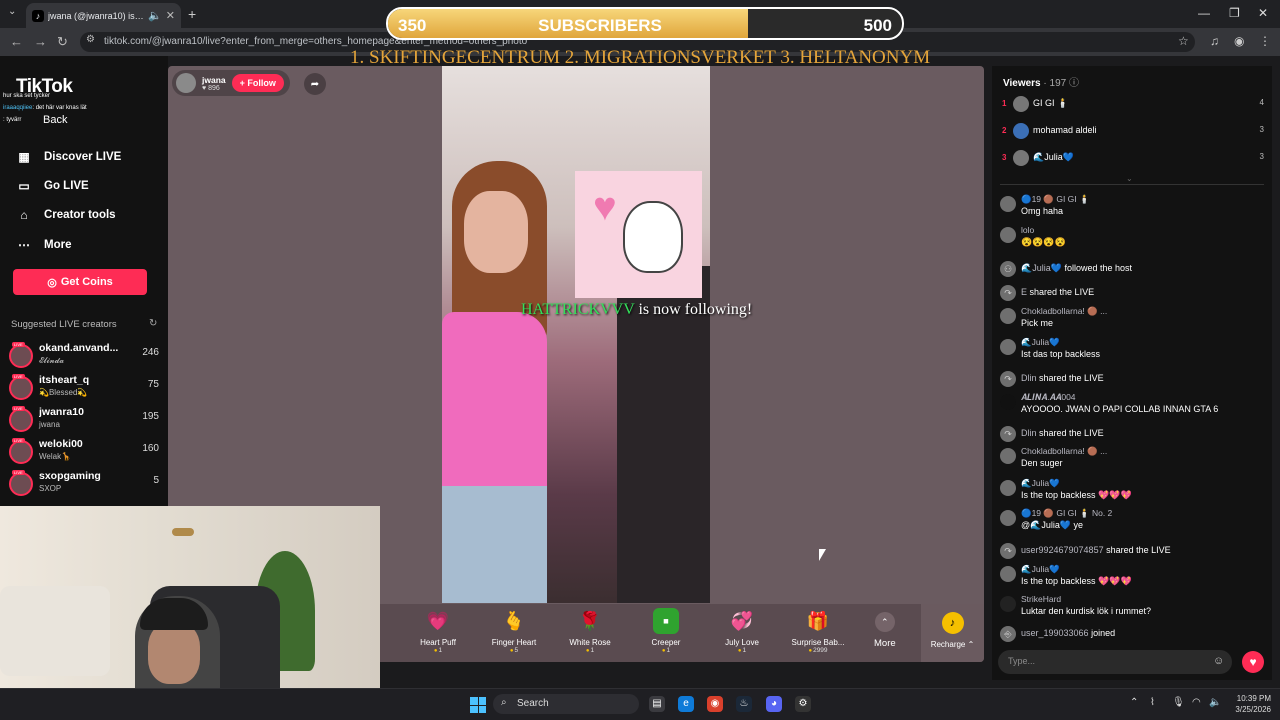 The image size is (1280, 720). Describe the element at coordinates (52, 360) in the screenshot. I see `creator-sub: 𝓔𝓵𝓲𝓷𝓭𝓪` at that location.